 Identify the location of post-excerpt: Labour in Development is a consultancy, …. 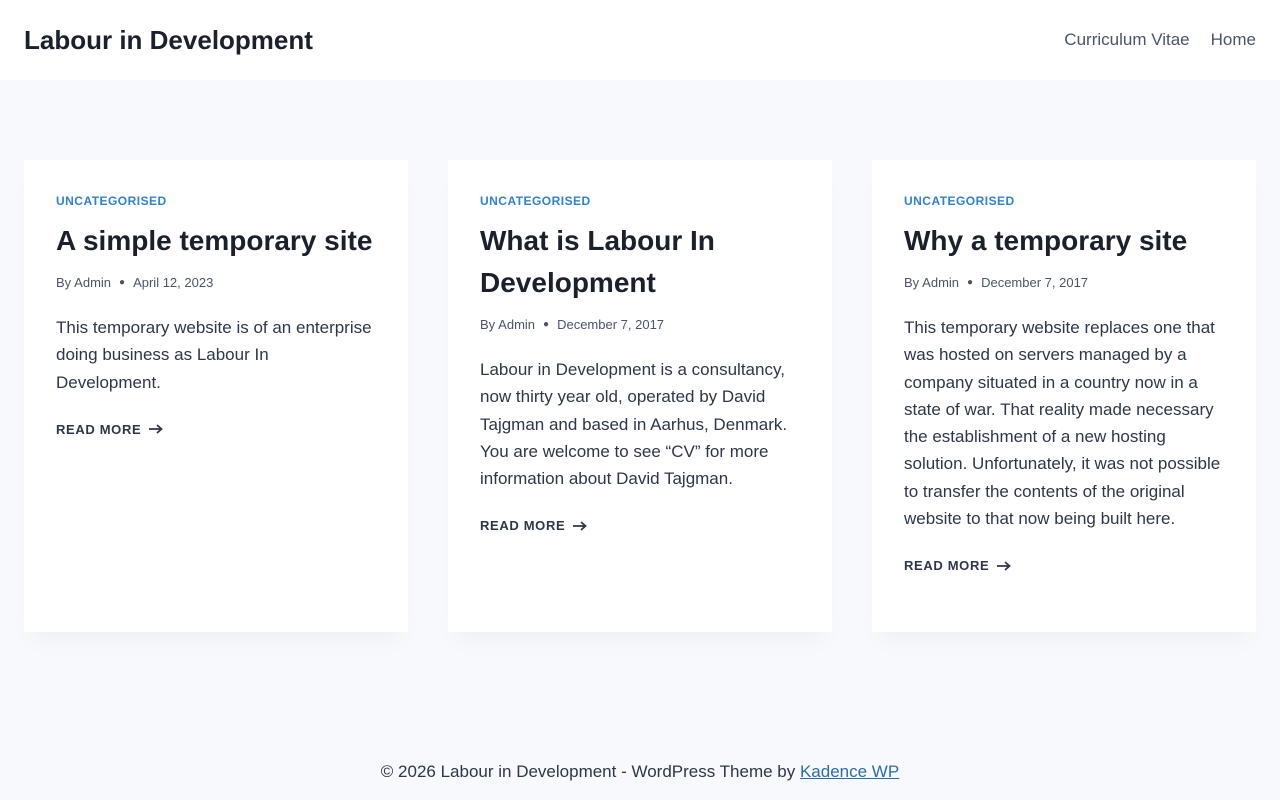
(634, 424).